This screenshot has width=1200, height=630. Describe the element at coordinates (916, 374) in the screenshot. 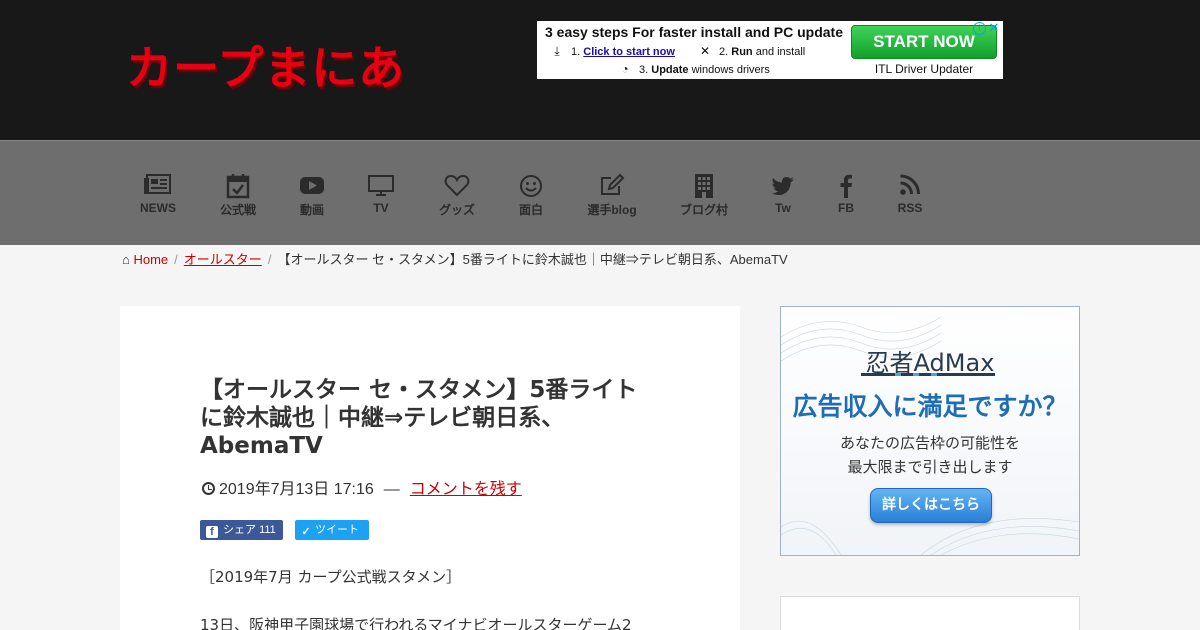

I see `ad-brand-accent` at that location.